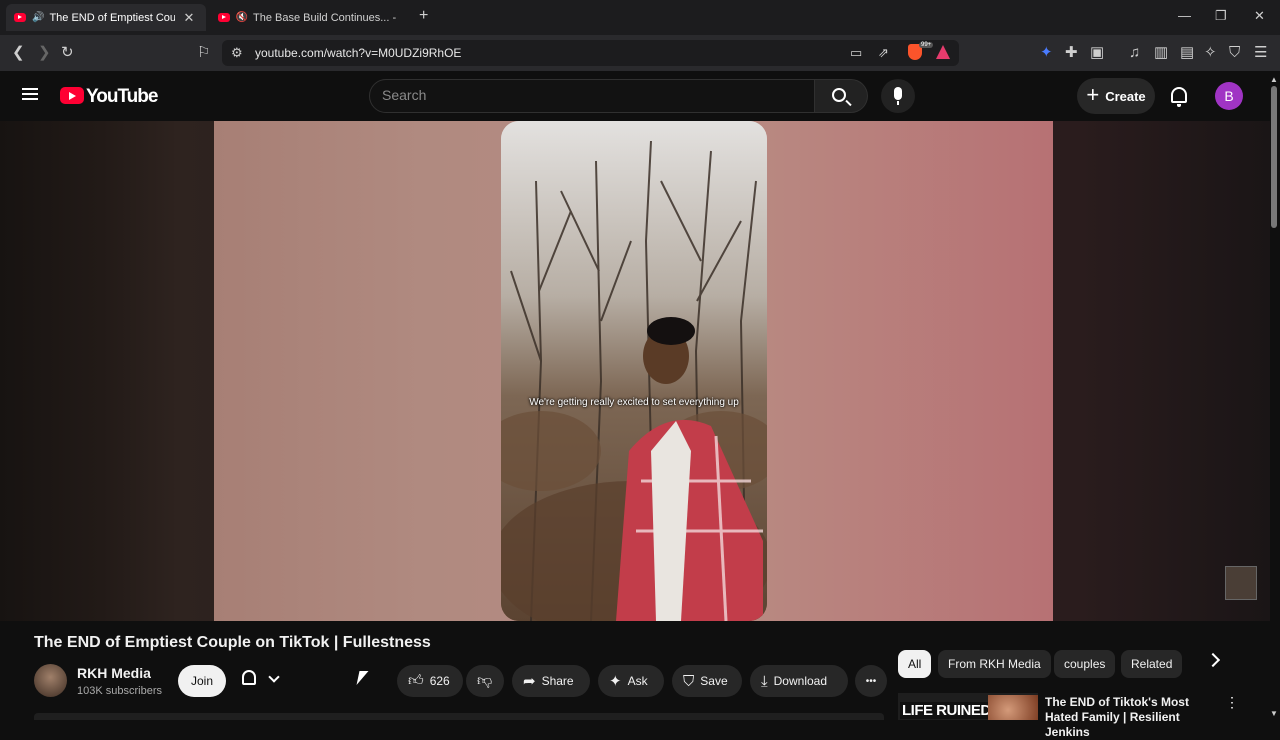  What do you see at coordinates (926, 45) in the screenshot?
I see `shield-count-badge: 99+` at bounding box center [926, 45].